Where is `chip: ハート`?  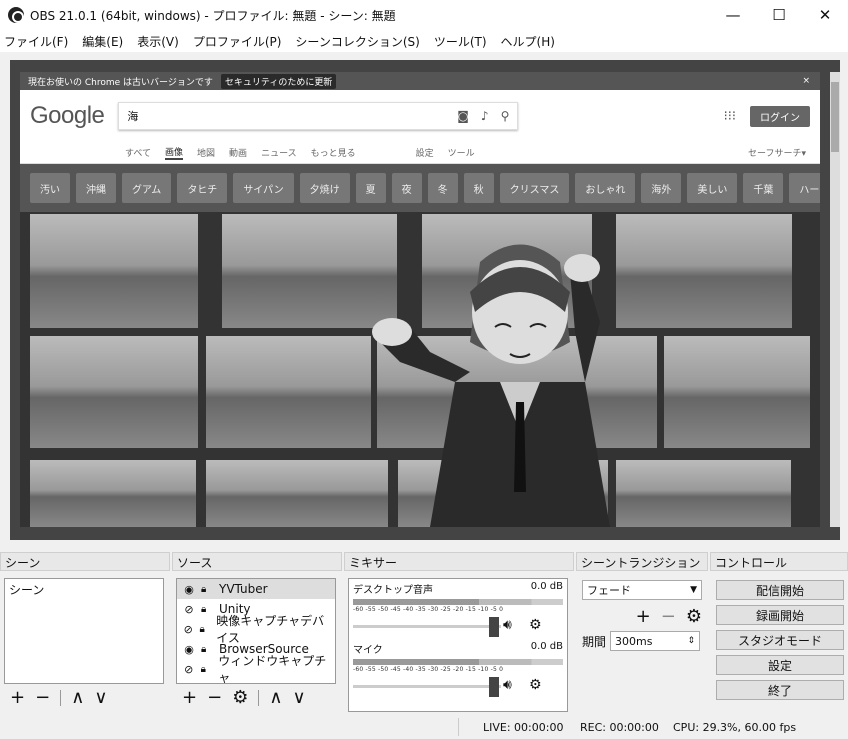
chip: ハート is located at coordinates (804, 188).